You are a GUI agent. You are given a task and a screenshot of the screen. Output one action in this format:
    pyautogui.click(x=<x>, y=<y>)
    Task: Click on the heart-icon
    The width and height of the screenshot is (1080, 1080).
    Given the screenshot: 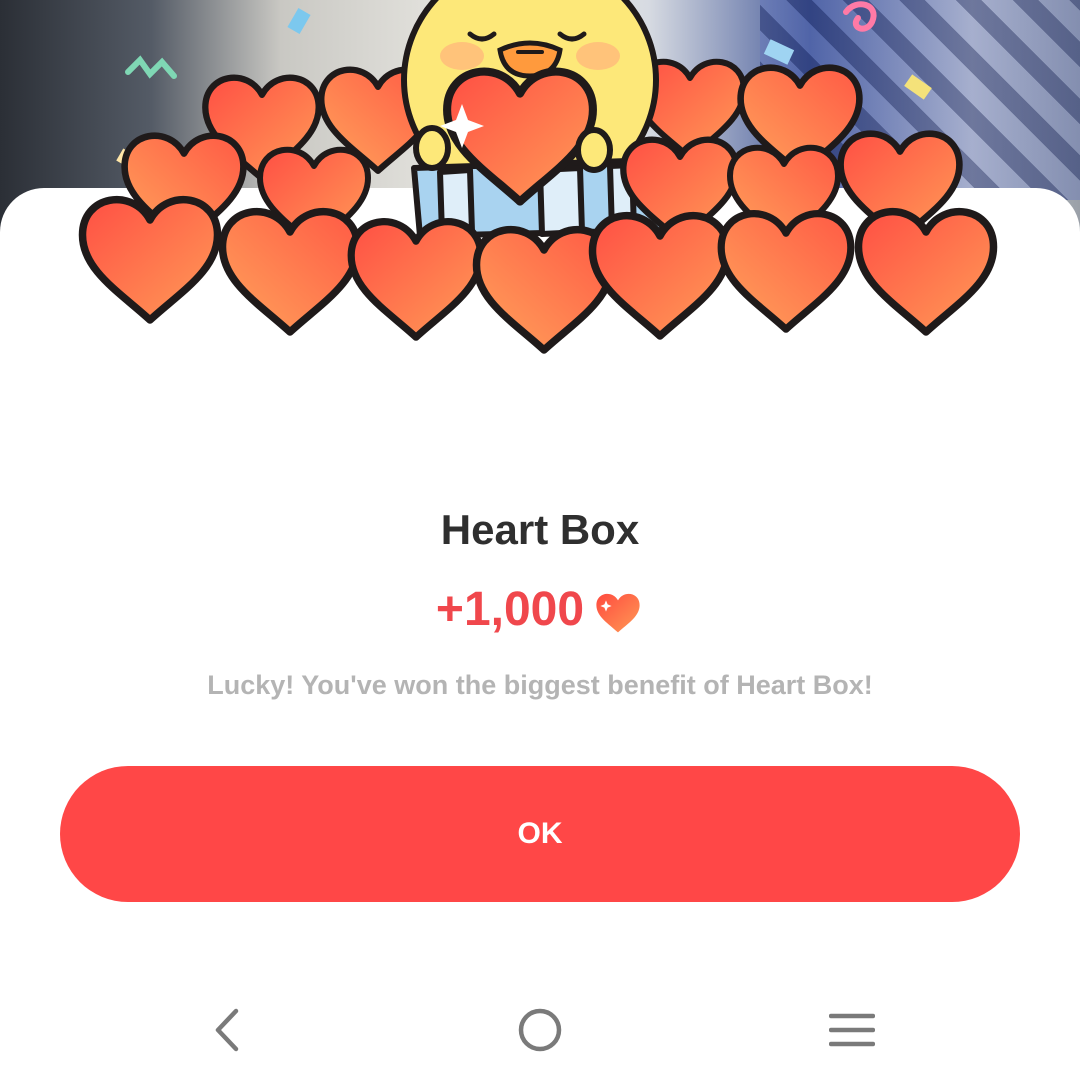 What is the action you would take?
    pyautogui.click(x=618, y=612)
    